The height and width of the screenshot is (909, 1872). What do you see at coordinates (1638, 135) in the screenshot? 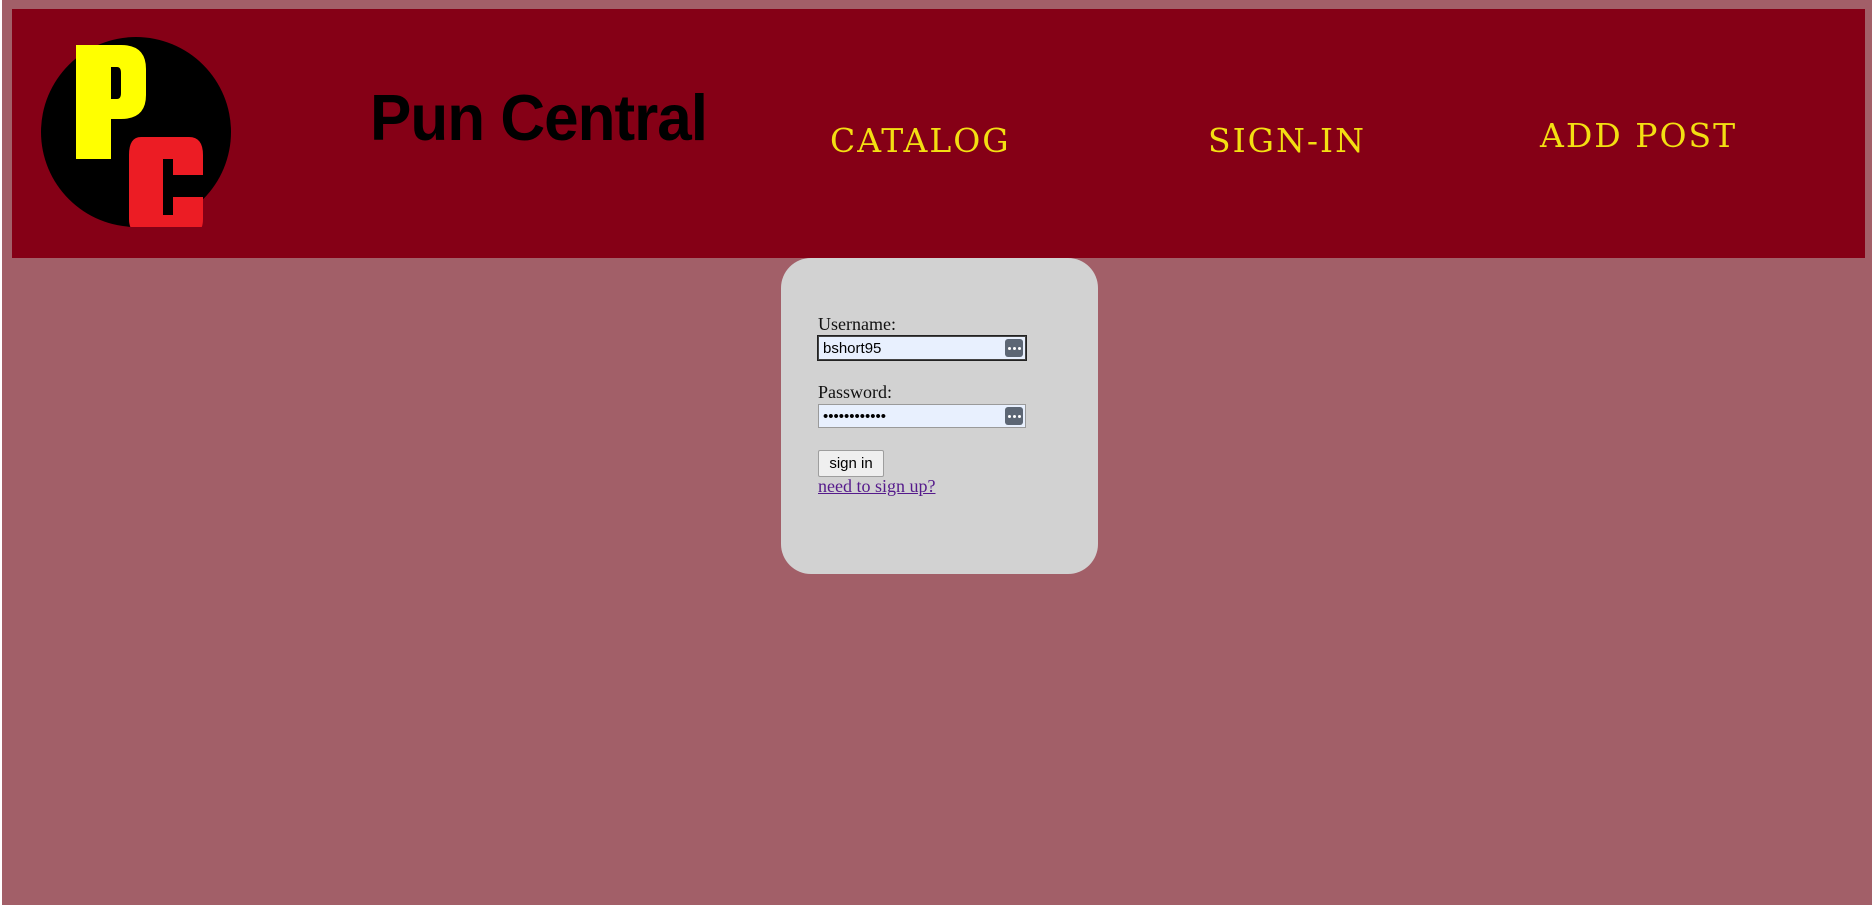
I see `nav-add-post: Add Post` at bounding box center [1638, 135].